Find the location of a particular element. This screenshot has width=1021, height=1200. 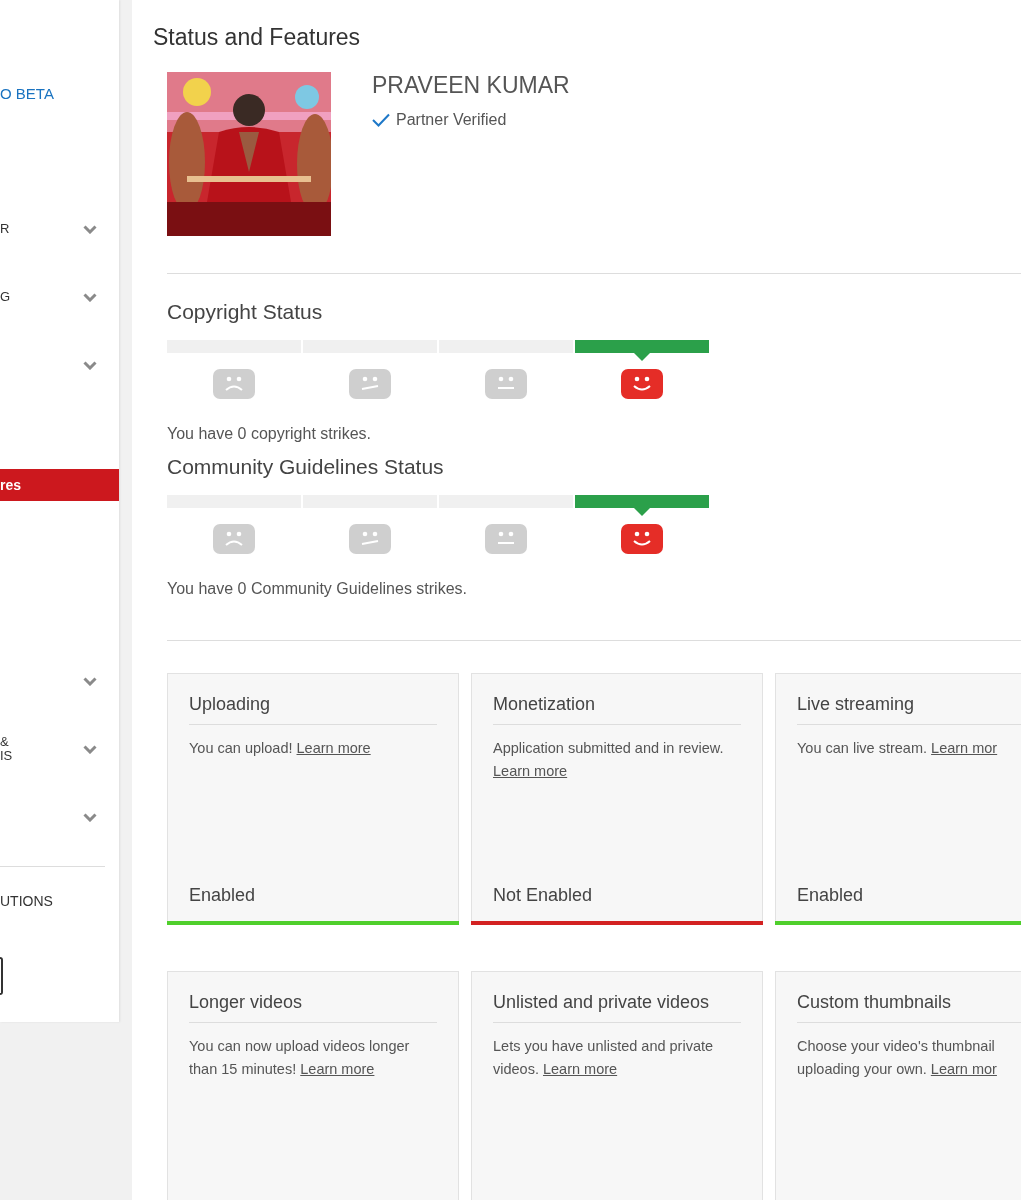

strikes-summary: You have 0 Community Guidelines strikes. is located at coordinates (317, 589).